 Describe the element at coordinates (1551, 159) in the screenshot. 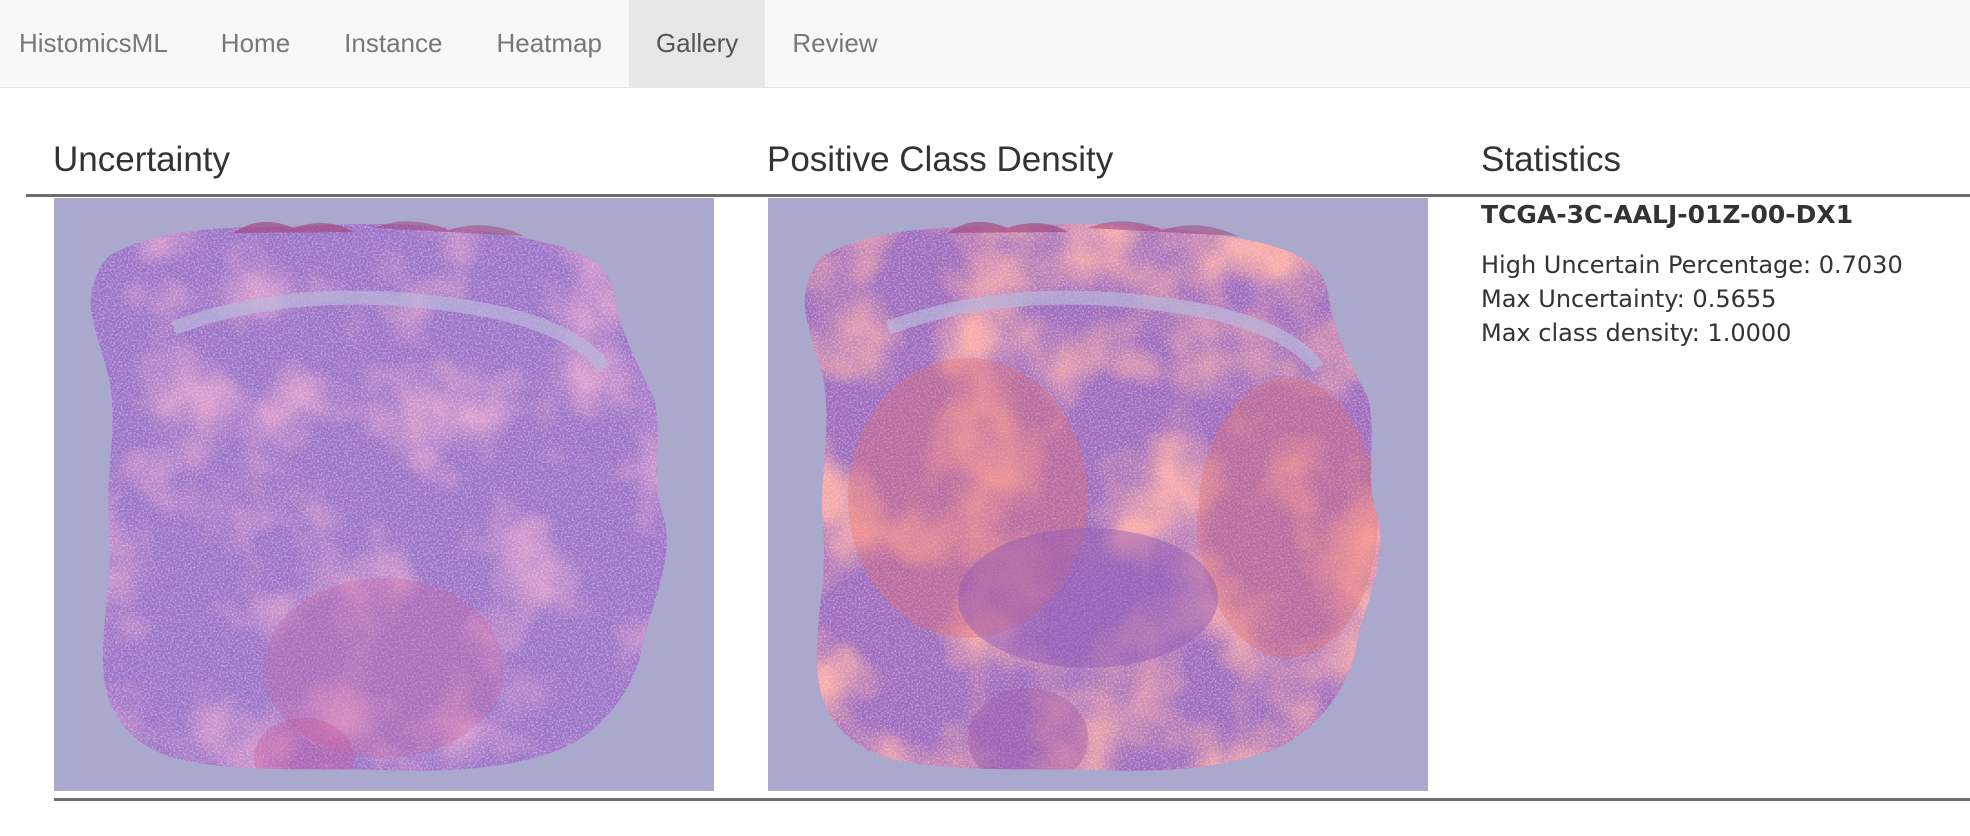

I see `statistics-title: Statistics` at that location.